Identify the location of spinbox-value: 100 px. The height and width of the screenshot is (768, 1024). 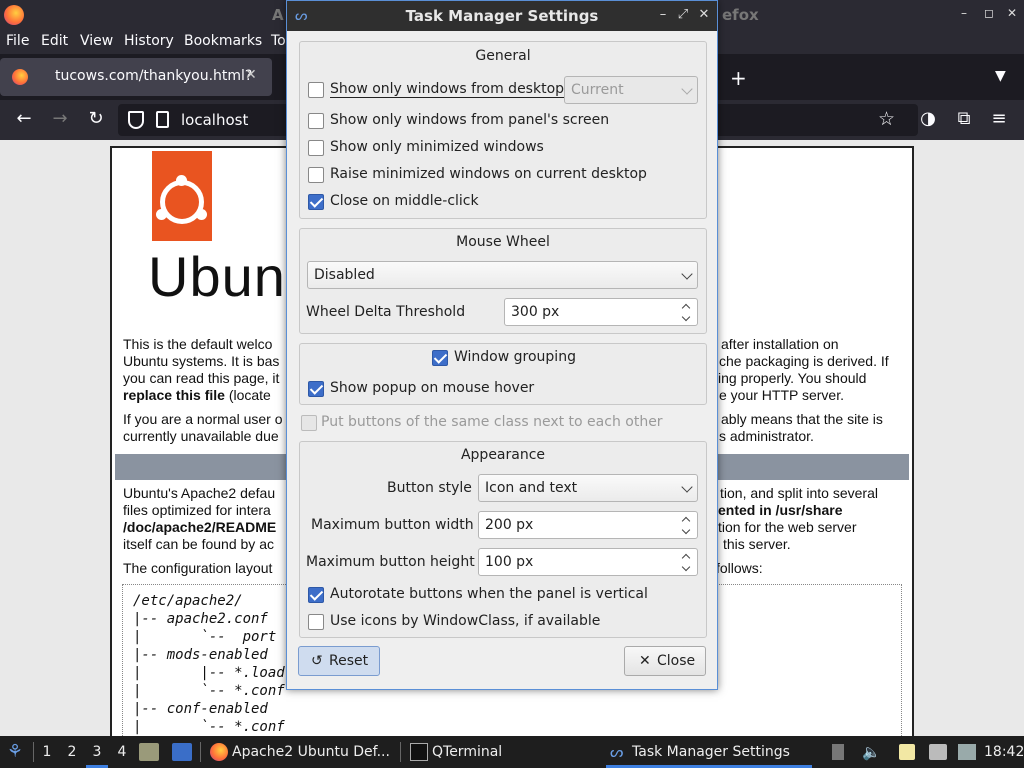
(509, 562).